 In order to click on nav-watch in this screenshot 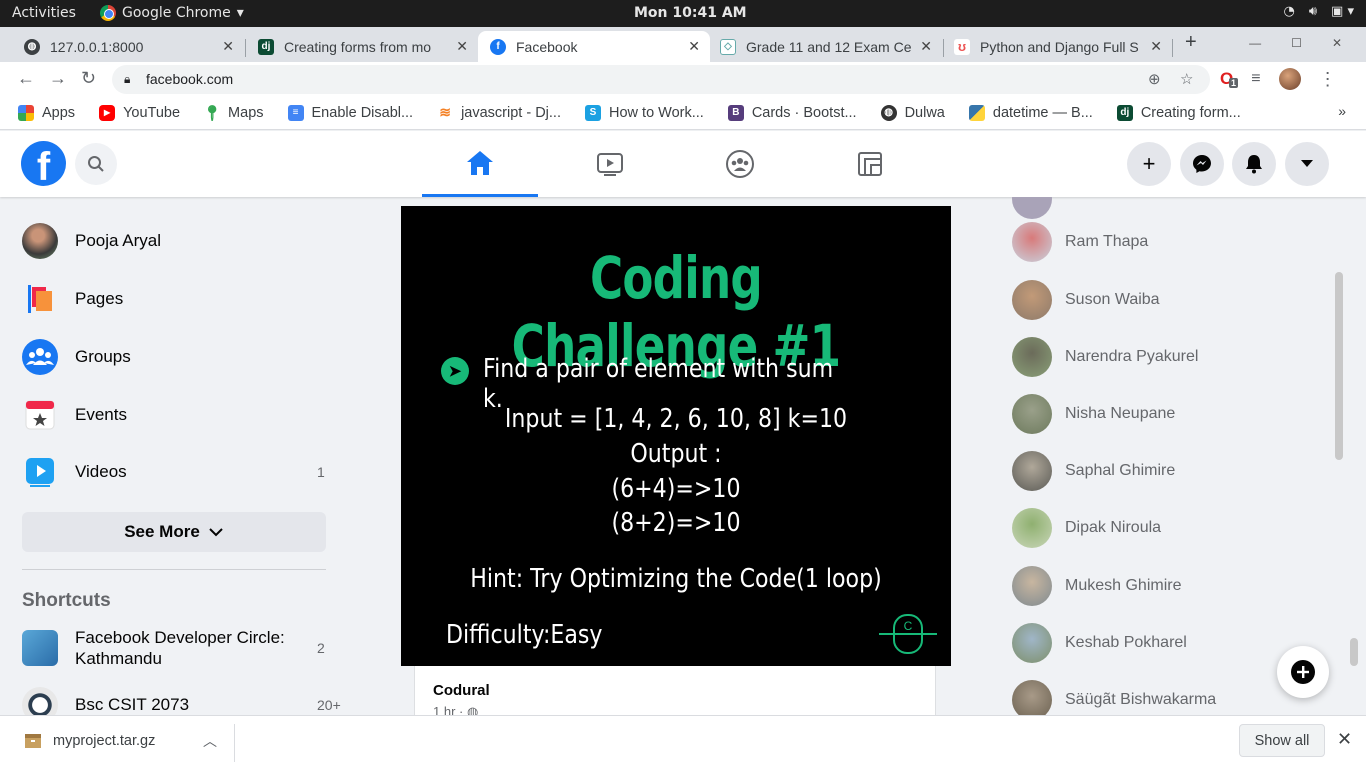, I will do `click(610, 164)`.